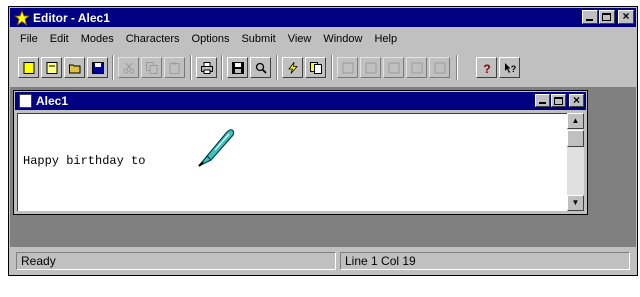 The height and width of the screenshot is (297, 640). I want to click on save-disk-icon, so click(98, 68).